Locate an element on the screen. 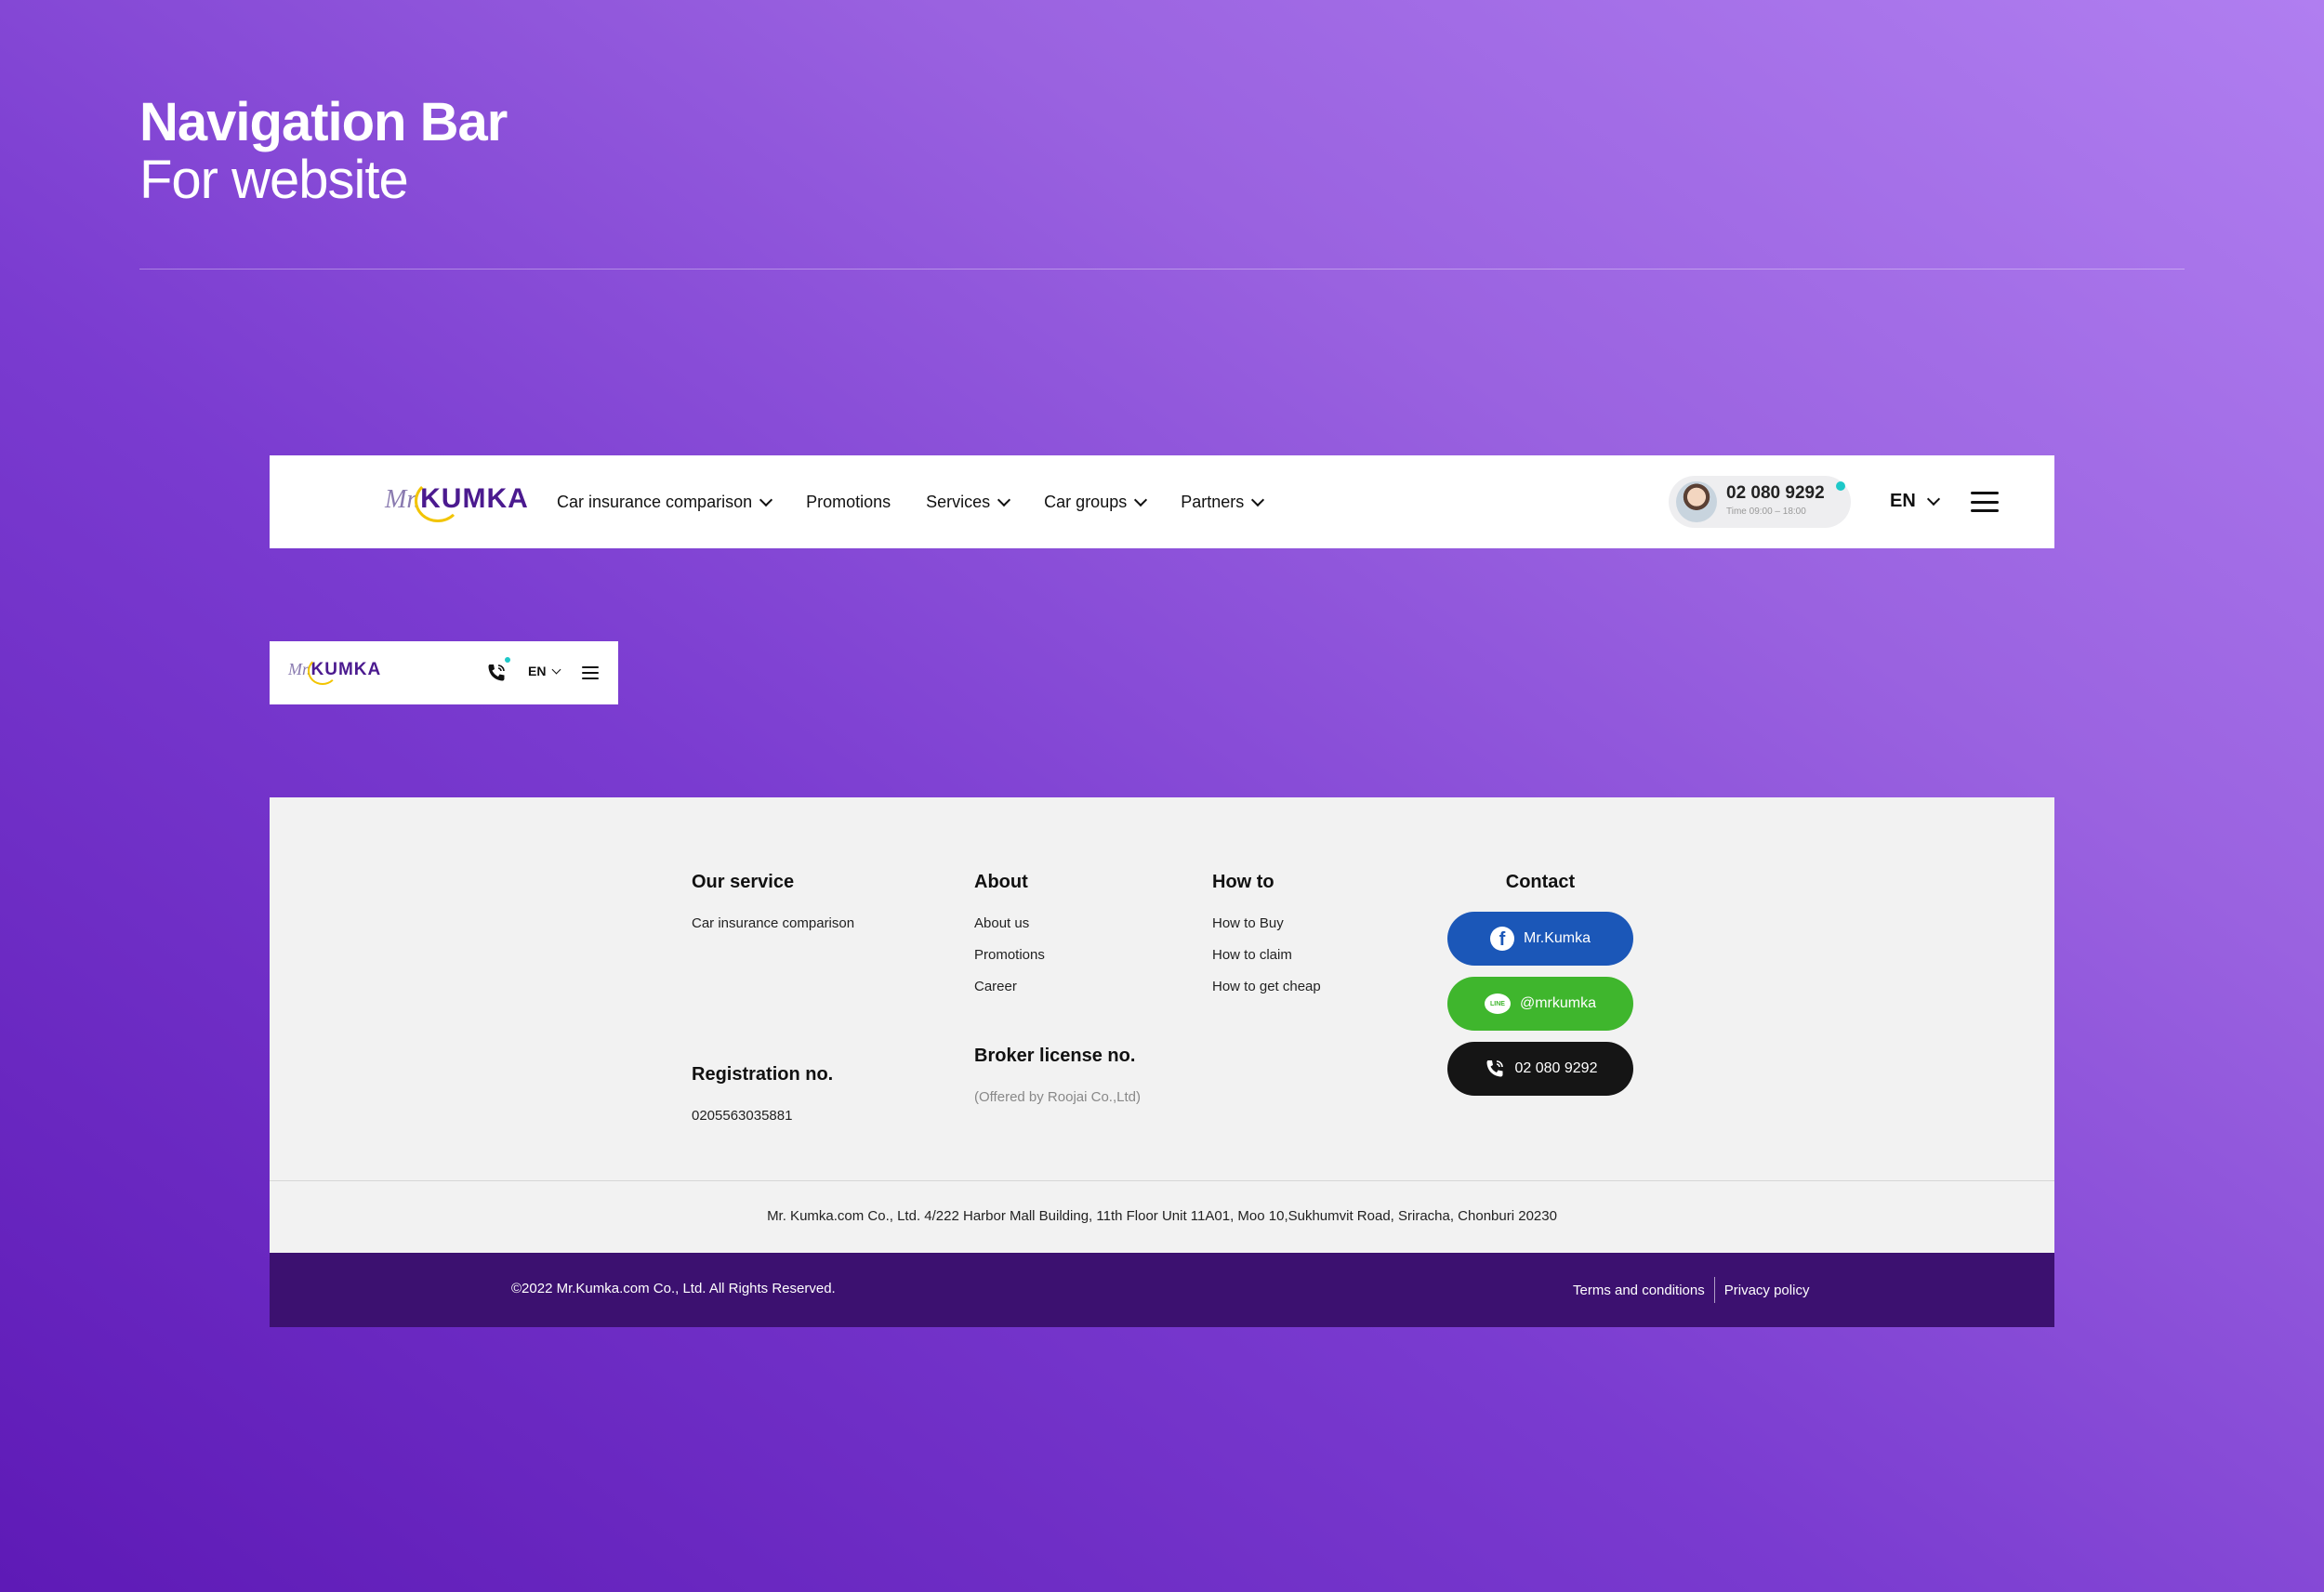  nav-item-partners: Partners is located at coordinates (1223, 502).